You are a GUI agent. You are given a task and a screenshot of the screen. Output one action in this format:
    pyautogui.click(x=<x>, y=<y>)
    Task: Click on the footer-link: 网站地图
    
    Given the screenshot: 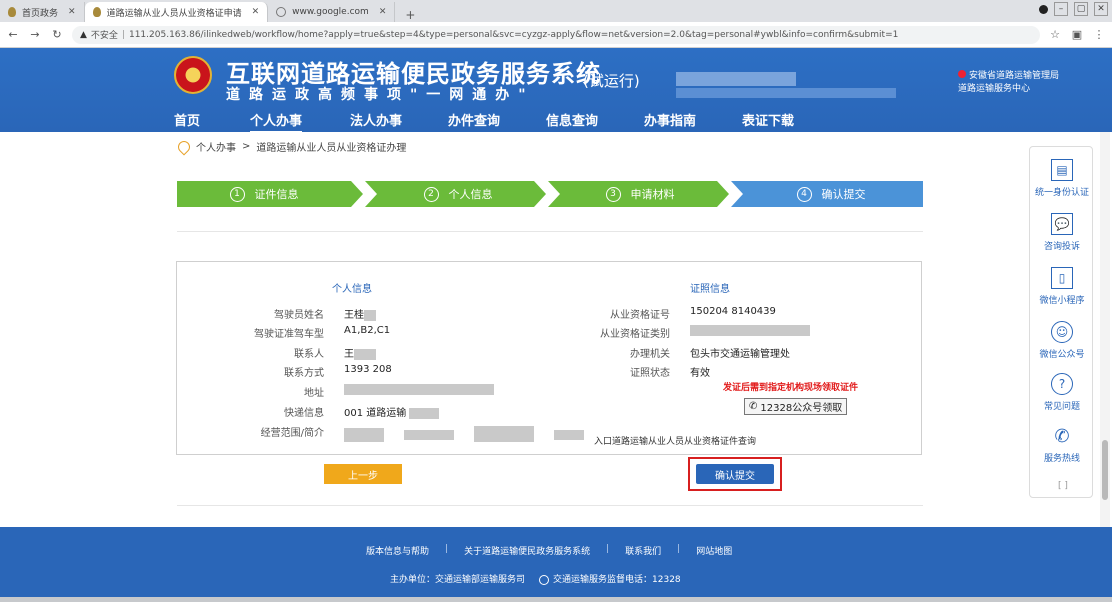 What is the action you would take?
    pyautogui.click(x=714, y=550)
    